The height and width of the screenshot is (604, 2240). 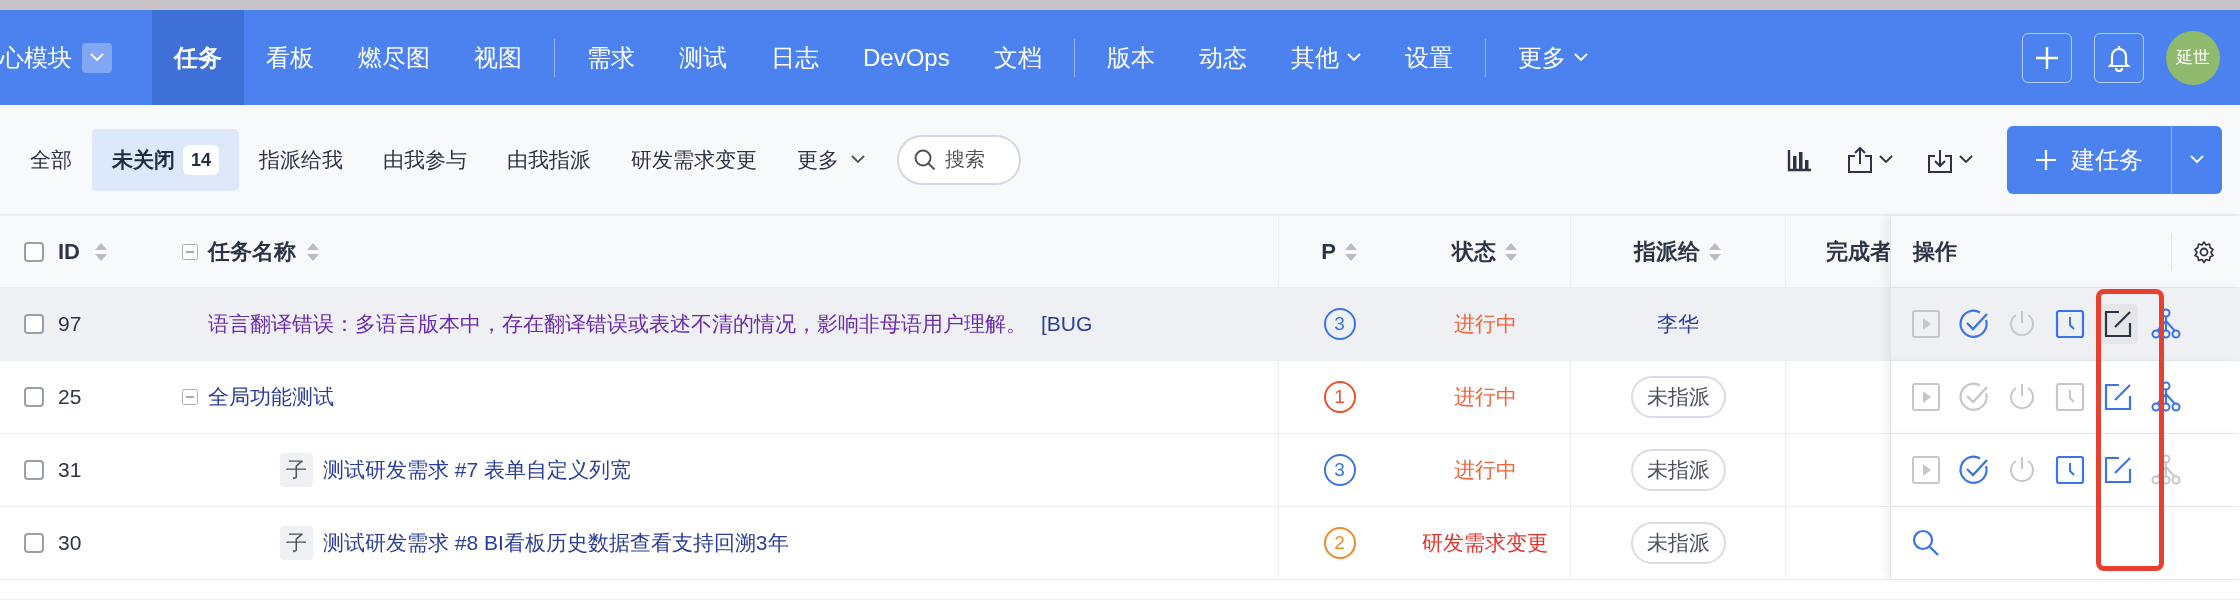 What do you see at coordinates (1800, 159) in the screenshot?
I see `bar-chart-icon` at bounding box center [1800, 159].